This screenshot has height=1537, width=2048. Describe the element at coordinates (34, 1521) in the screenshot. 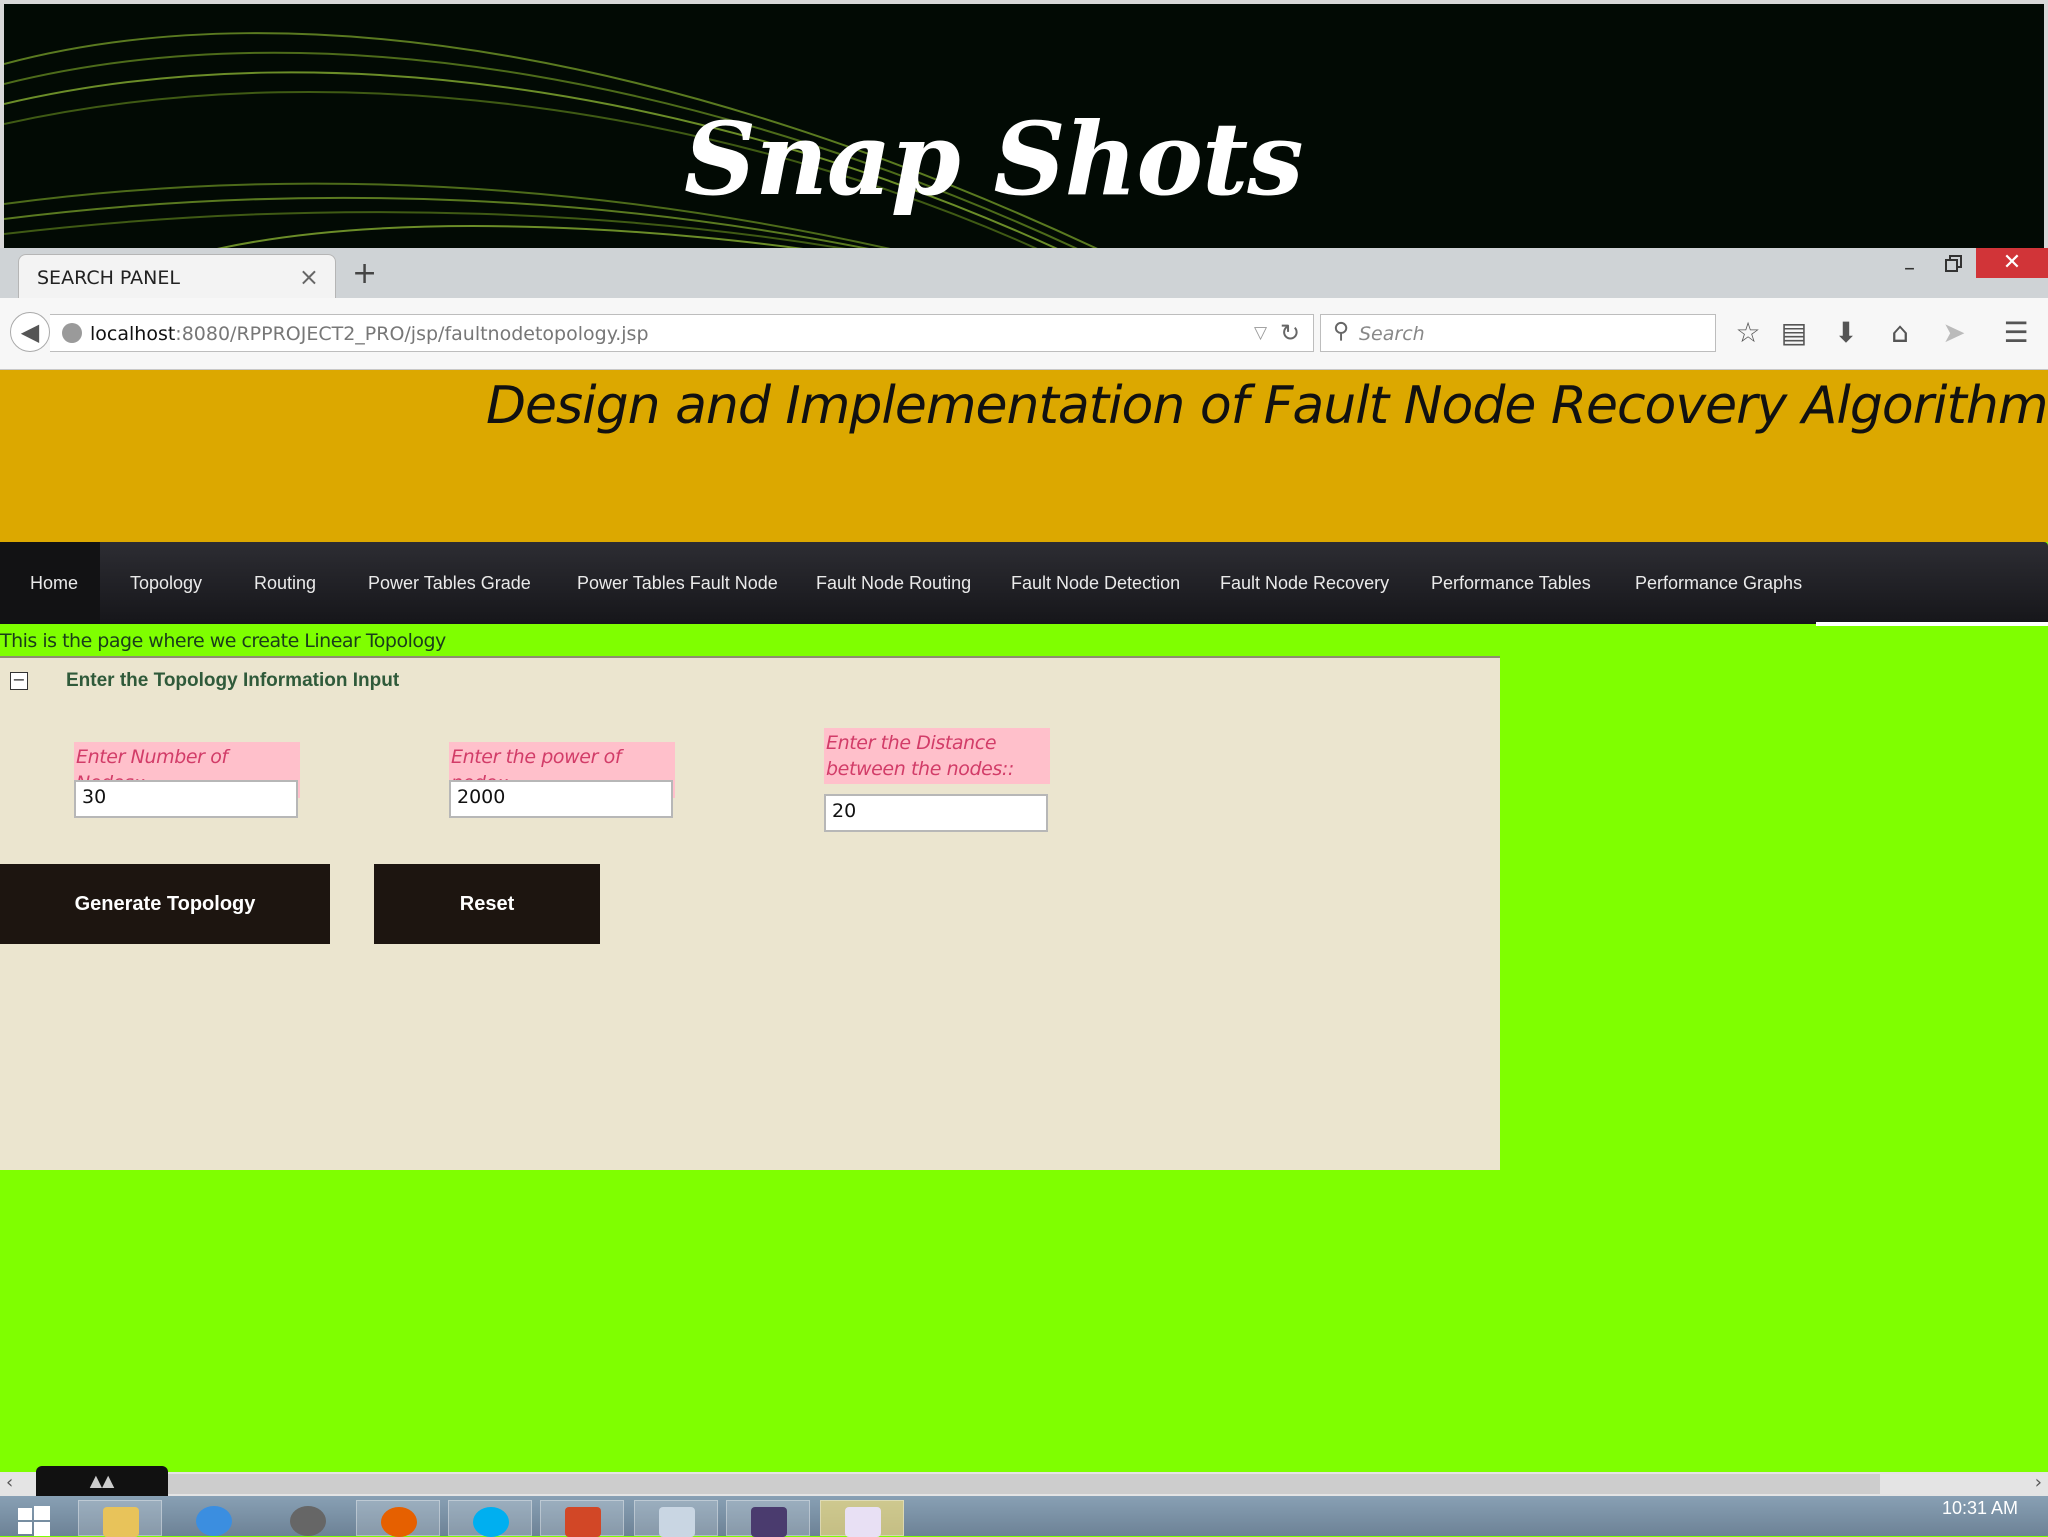

I see `windows-logo-icon` at that location.